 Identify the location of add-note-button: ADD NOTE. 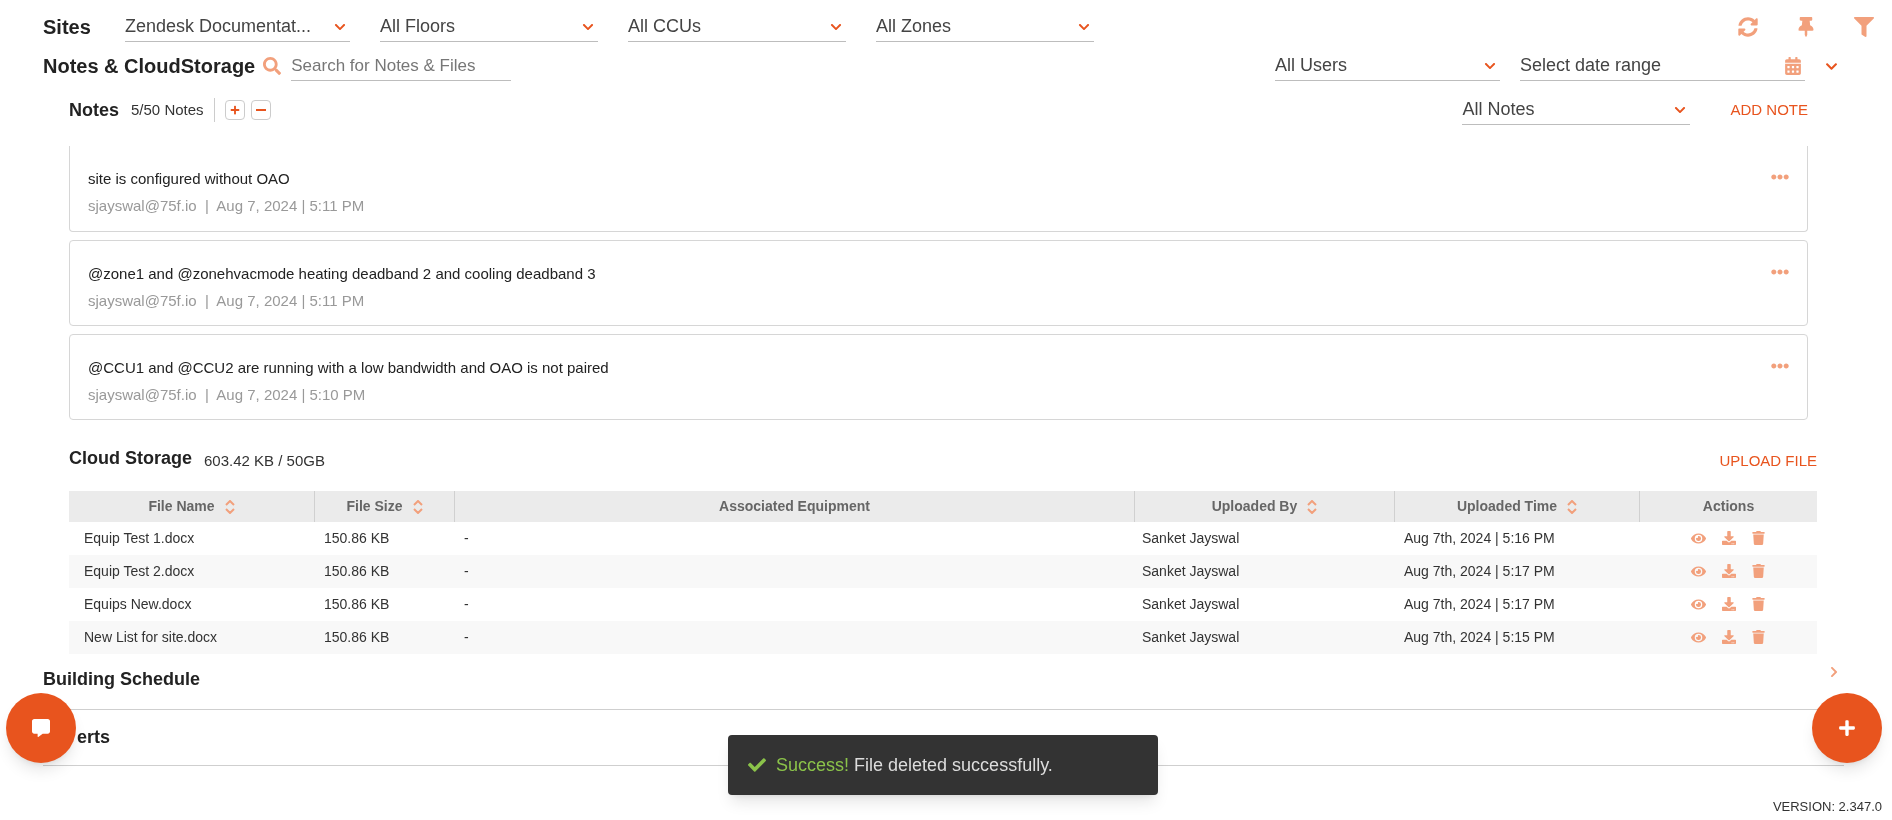
(1769, 110).